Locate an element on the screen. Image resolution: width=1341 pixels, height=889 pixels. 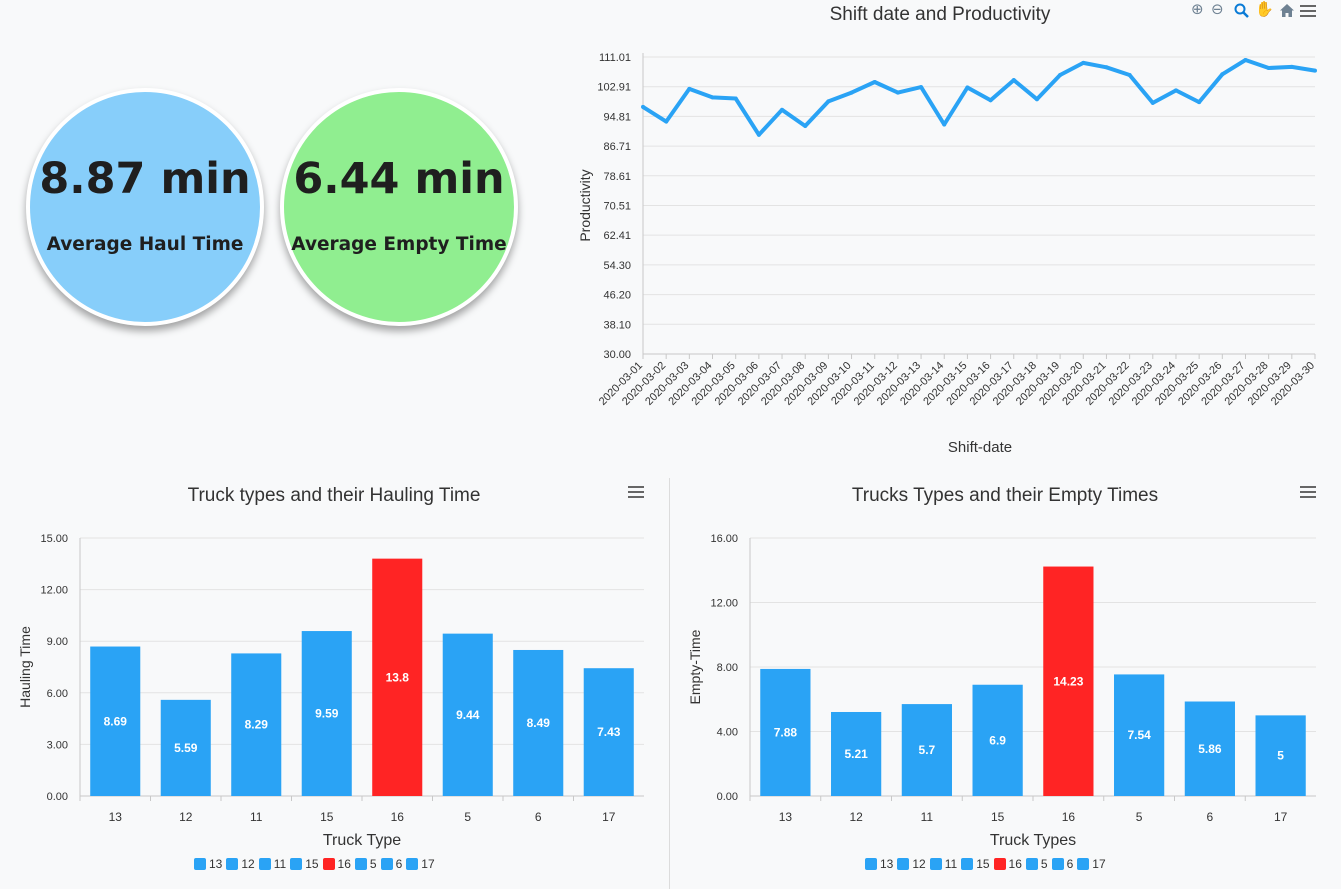
empty-x-tick: 13 is located at coordinates (786, 817).